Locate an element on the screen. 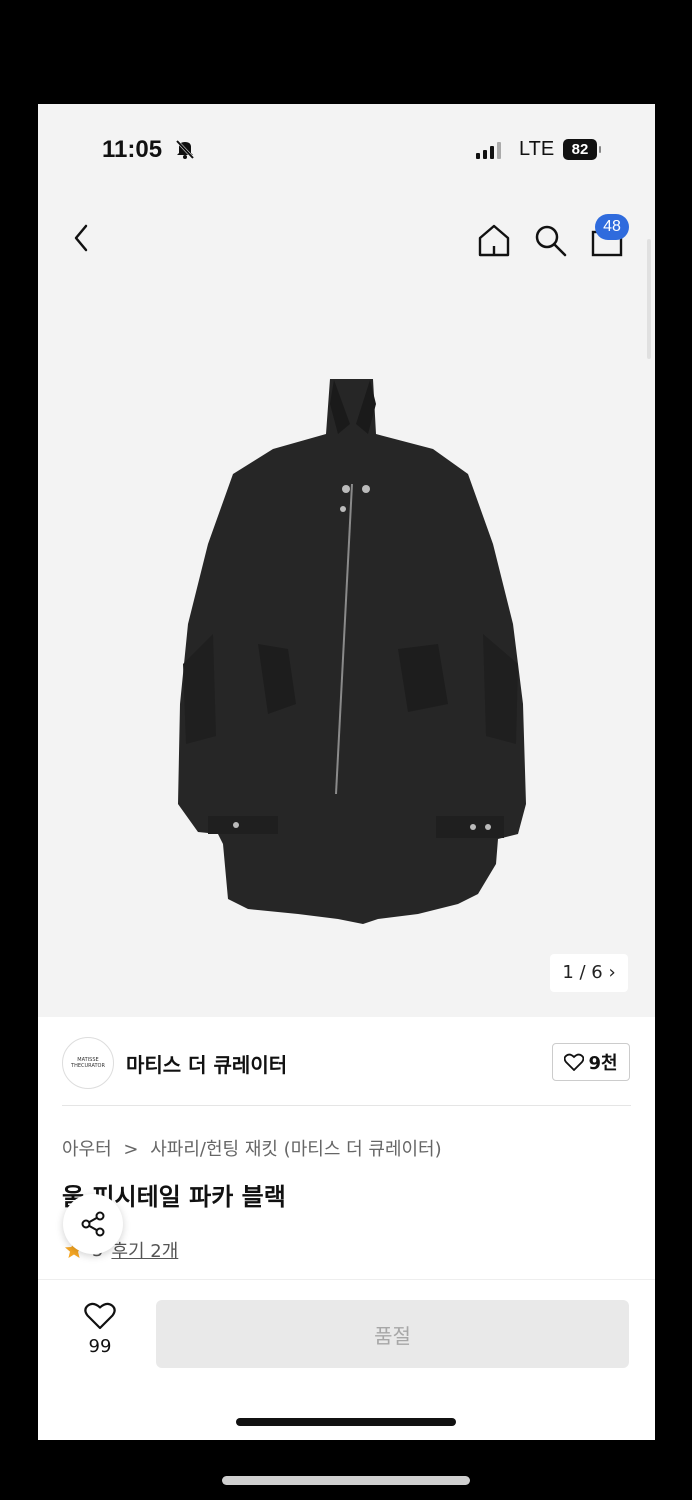 The height and width of the screenshot is (1500, 692). battery-icon: 82 is located at coordinates (582, 149).